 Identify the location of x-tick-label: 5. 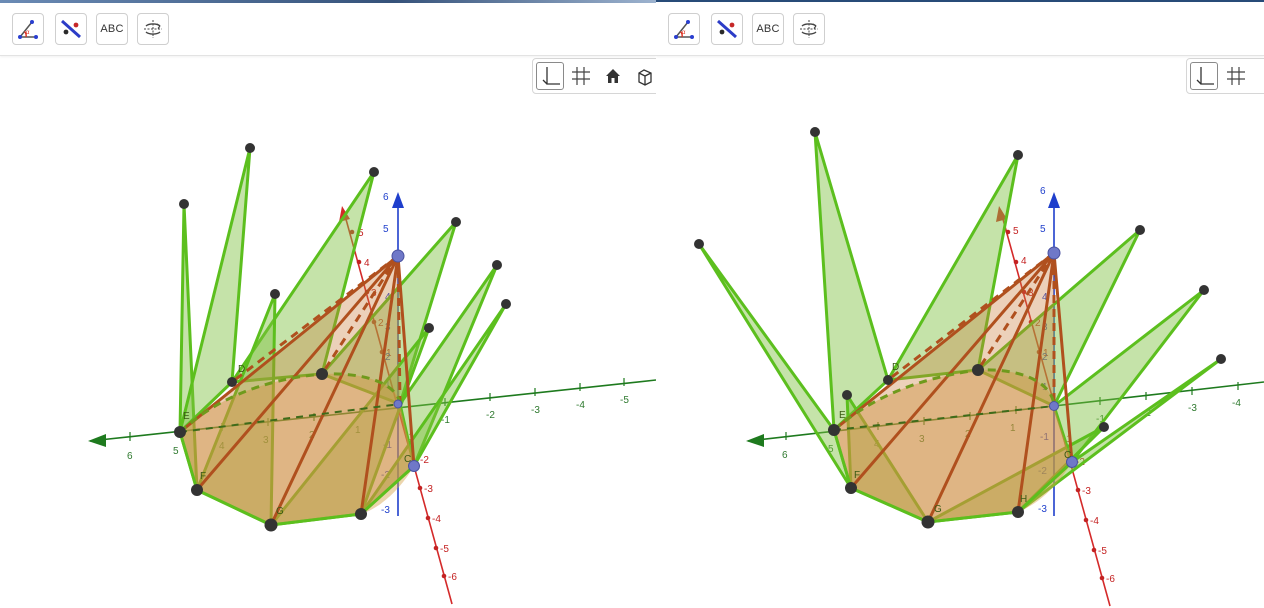
(176, 451).